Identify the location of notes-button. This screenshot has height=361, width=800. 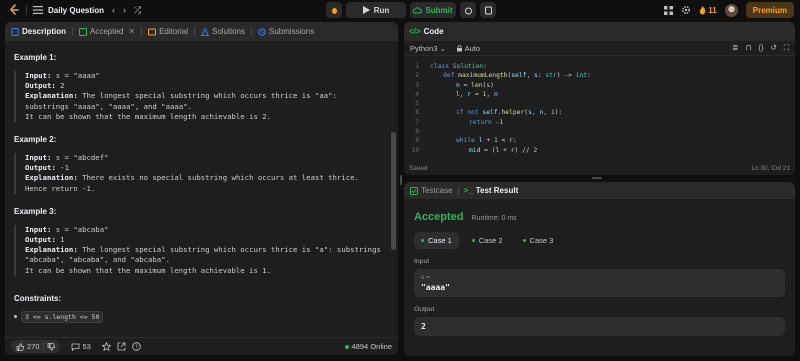
(488, 10).